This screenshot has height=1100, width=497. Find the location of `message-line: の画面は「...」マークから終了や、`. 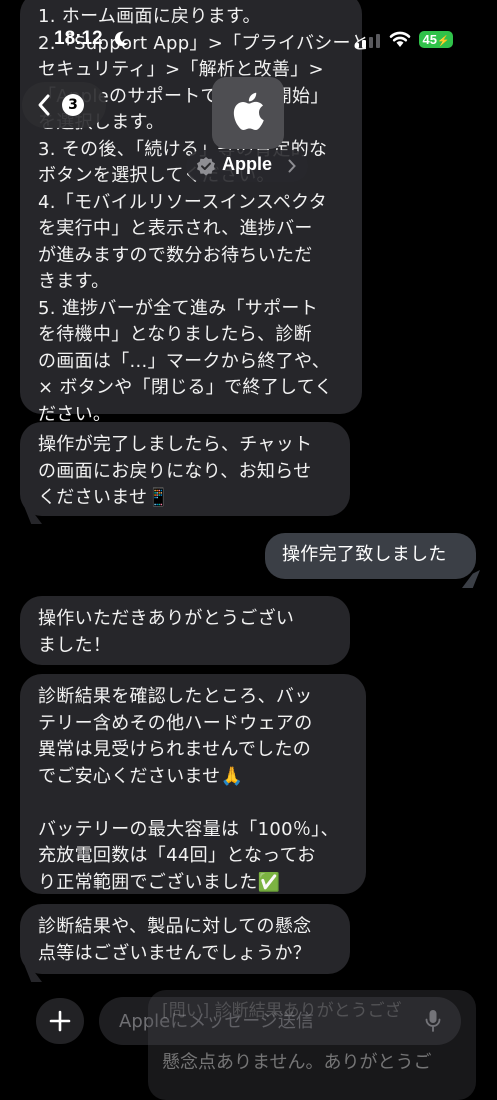

message-line: の画面は「...」マークから終了や、 is located at coordinates (184, 361).